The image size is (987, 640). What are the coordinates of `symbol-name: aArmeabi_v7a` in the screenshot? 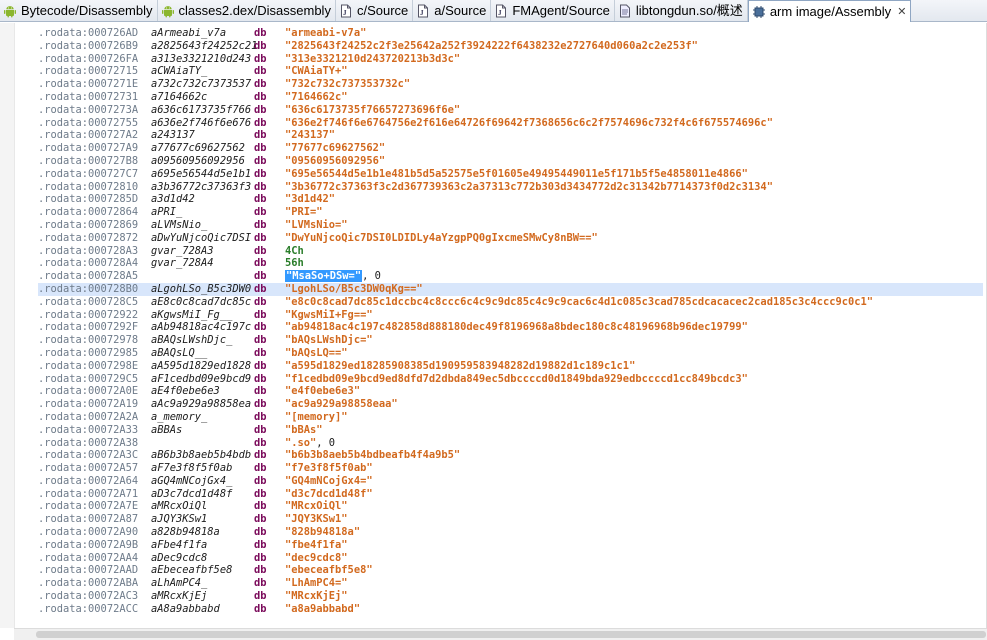 It's located at (188, 33).